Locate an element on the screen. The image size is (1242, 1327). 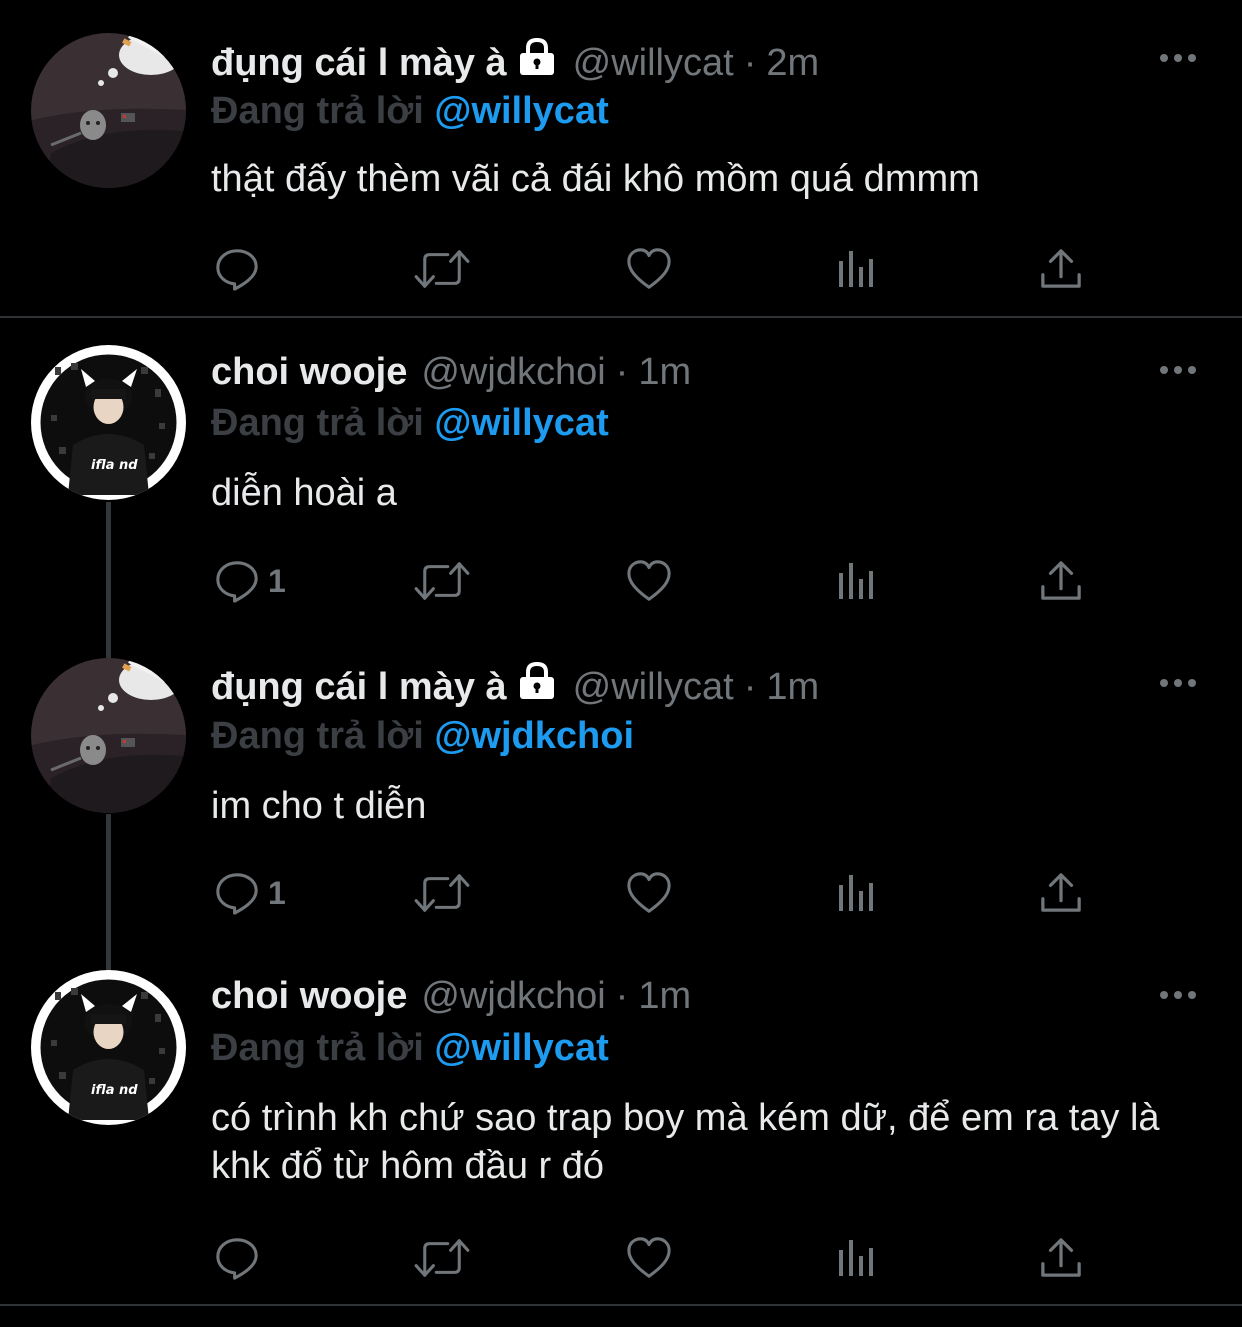
tweet-text: im cho t diễn is located at coordinates (319, 806).